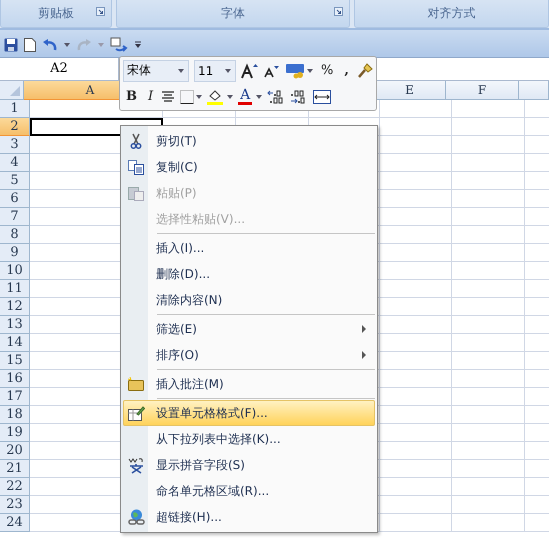 The image size is (549, 540). I want to click on row-header: 24, so click(15, 523).